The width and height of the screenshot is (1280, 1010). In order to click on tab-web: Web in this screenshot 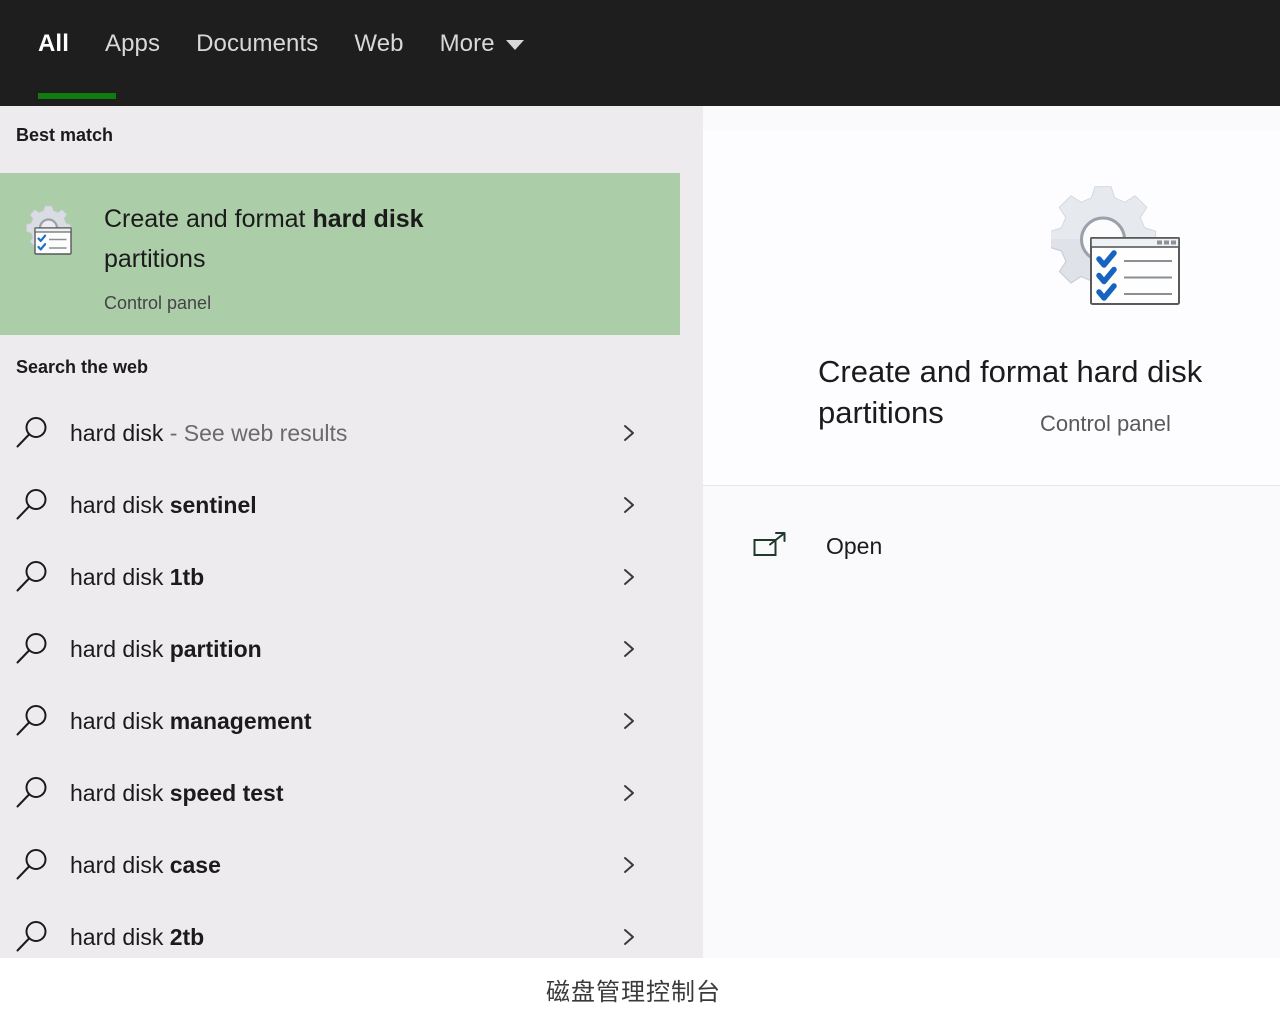, I will do `click(378, 53)`.